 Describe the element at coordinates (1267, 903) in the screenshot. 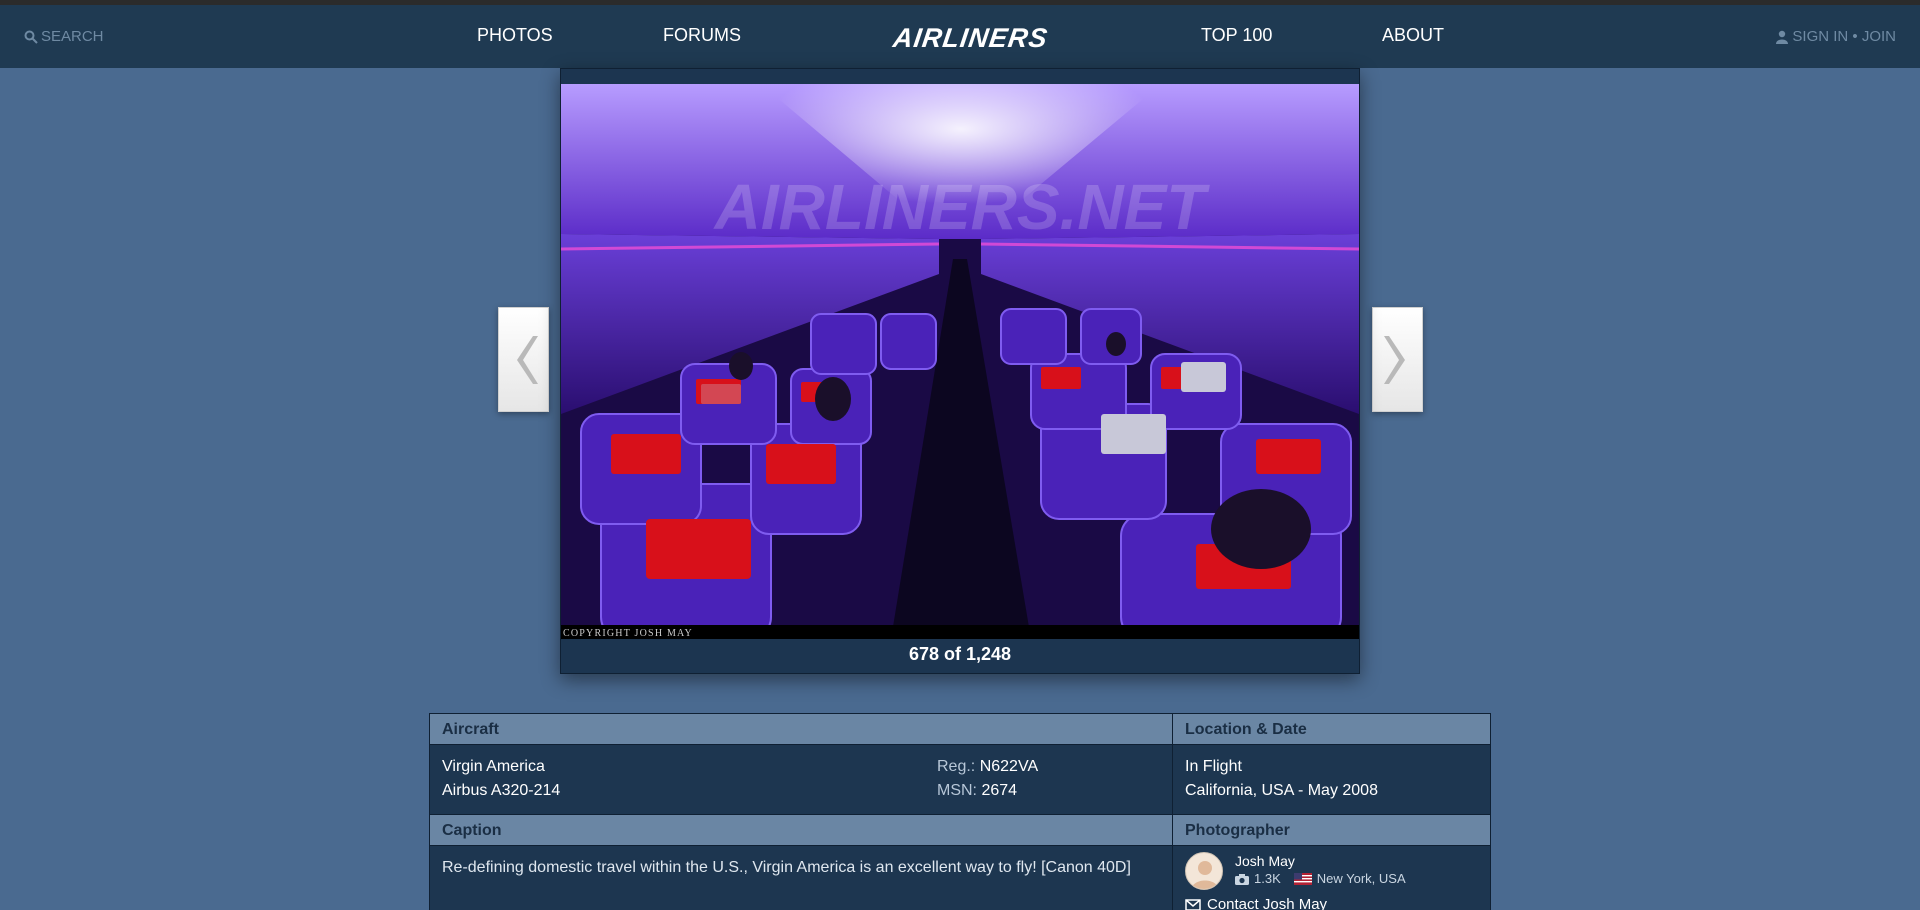

I see `contact-label: Contact Josh May` at that location.